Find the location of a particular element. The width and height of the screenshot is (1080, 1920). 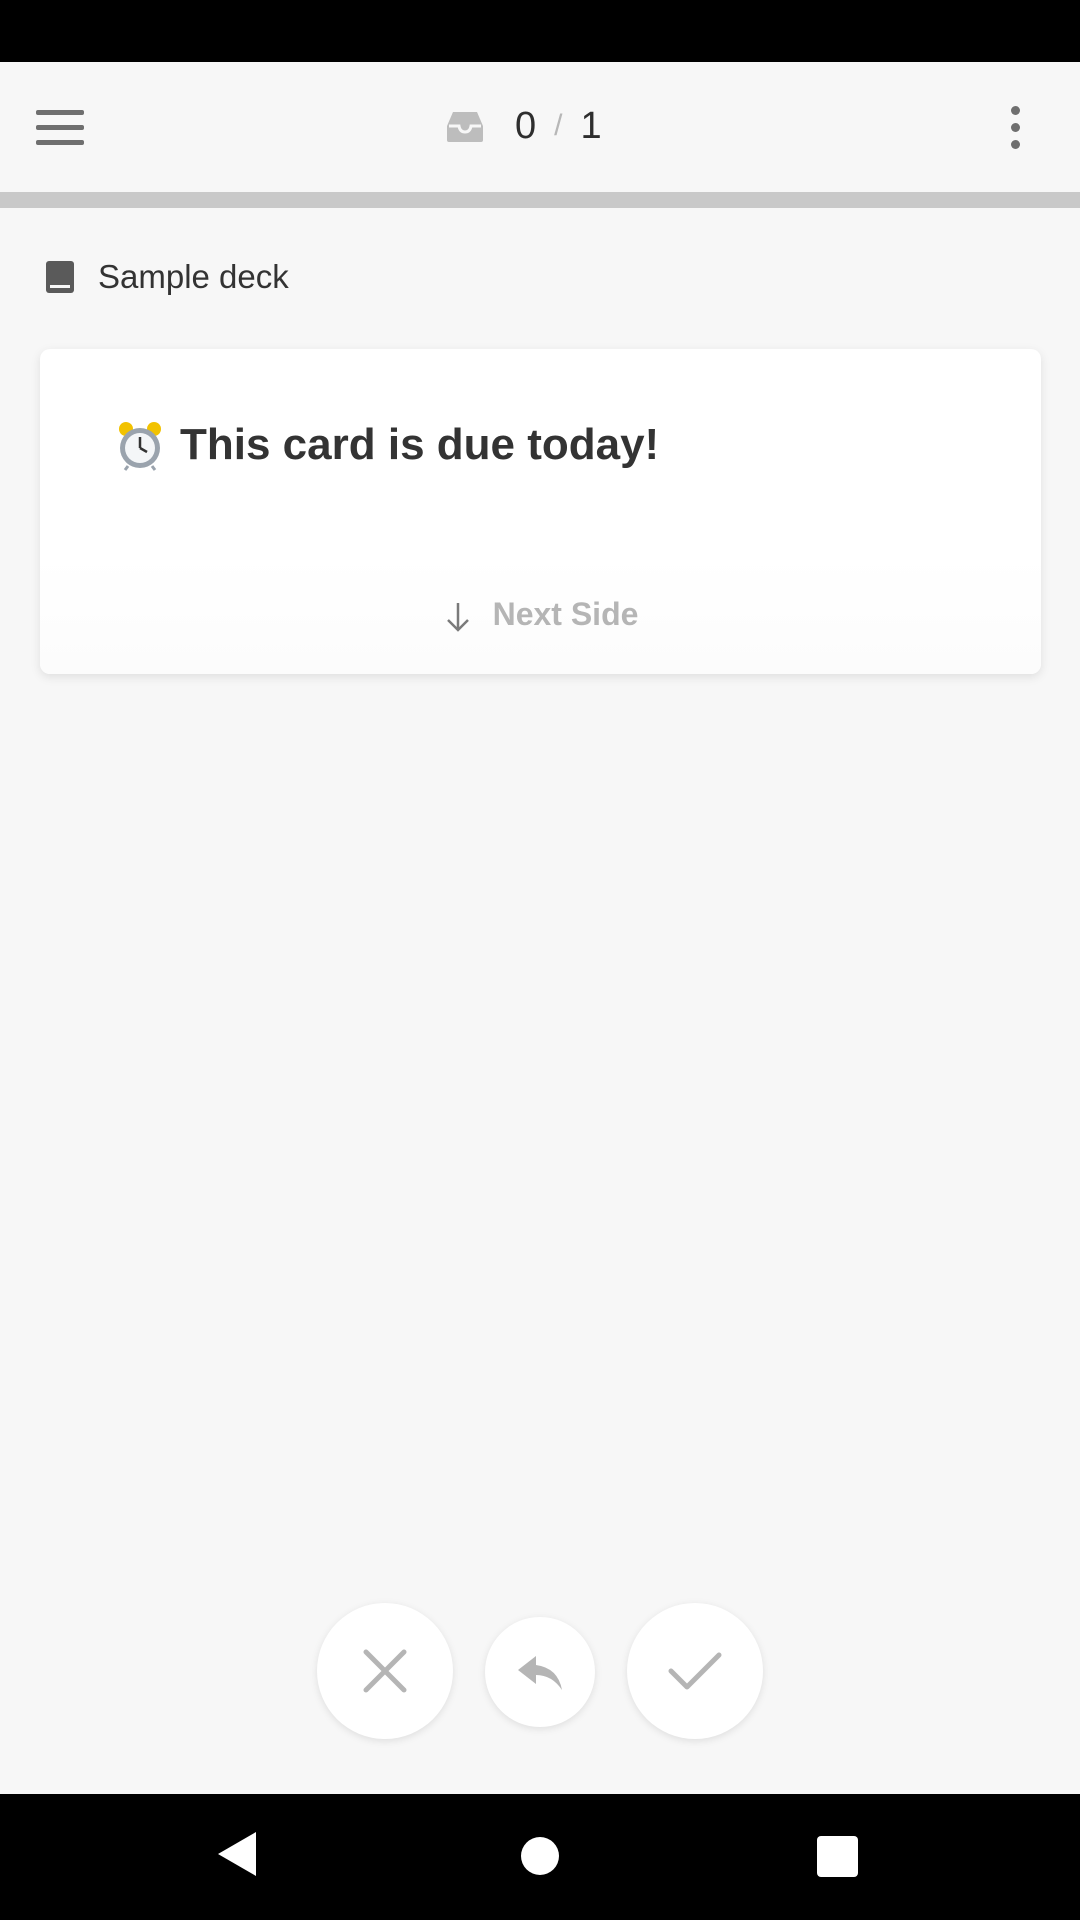

total-count: 1 is located at coordinates (591, 125).